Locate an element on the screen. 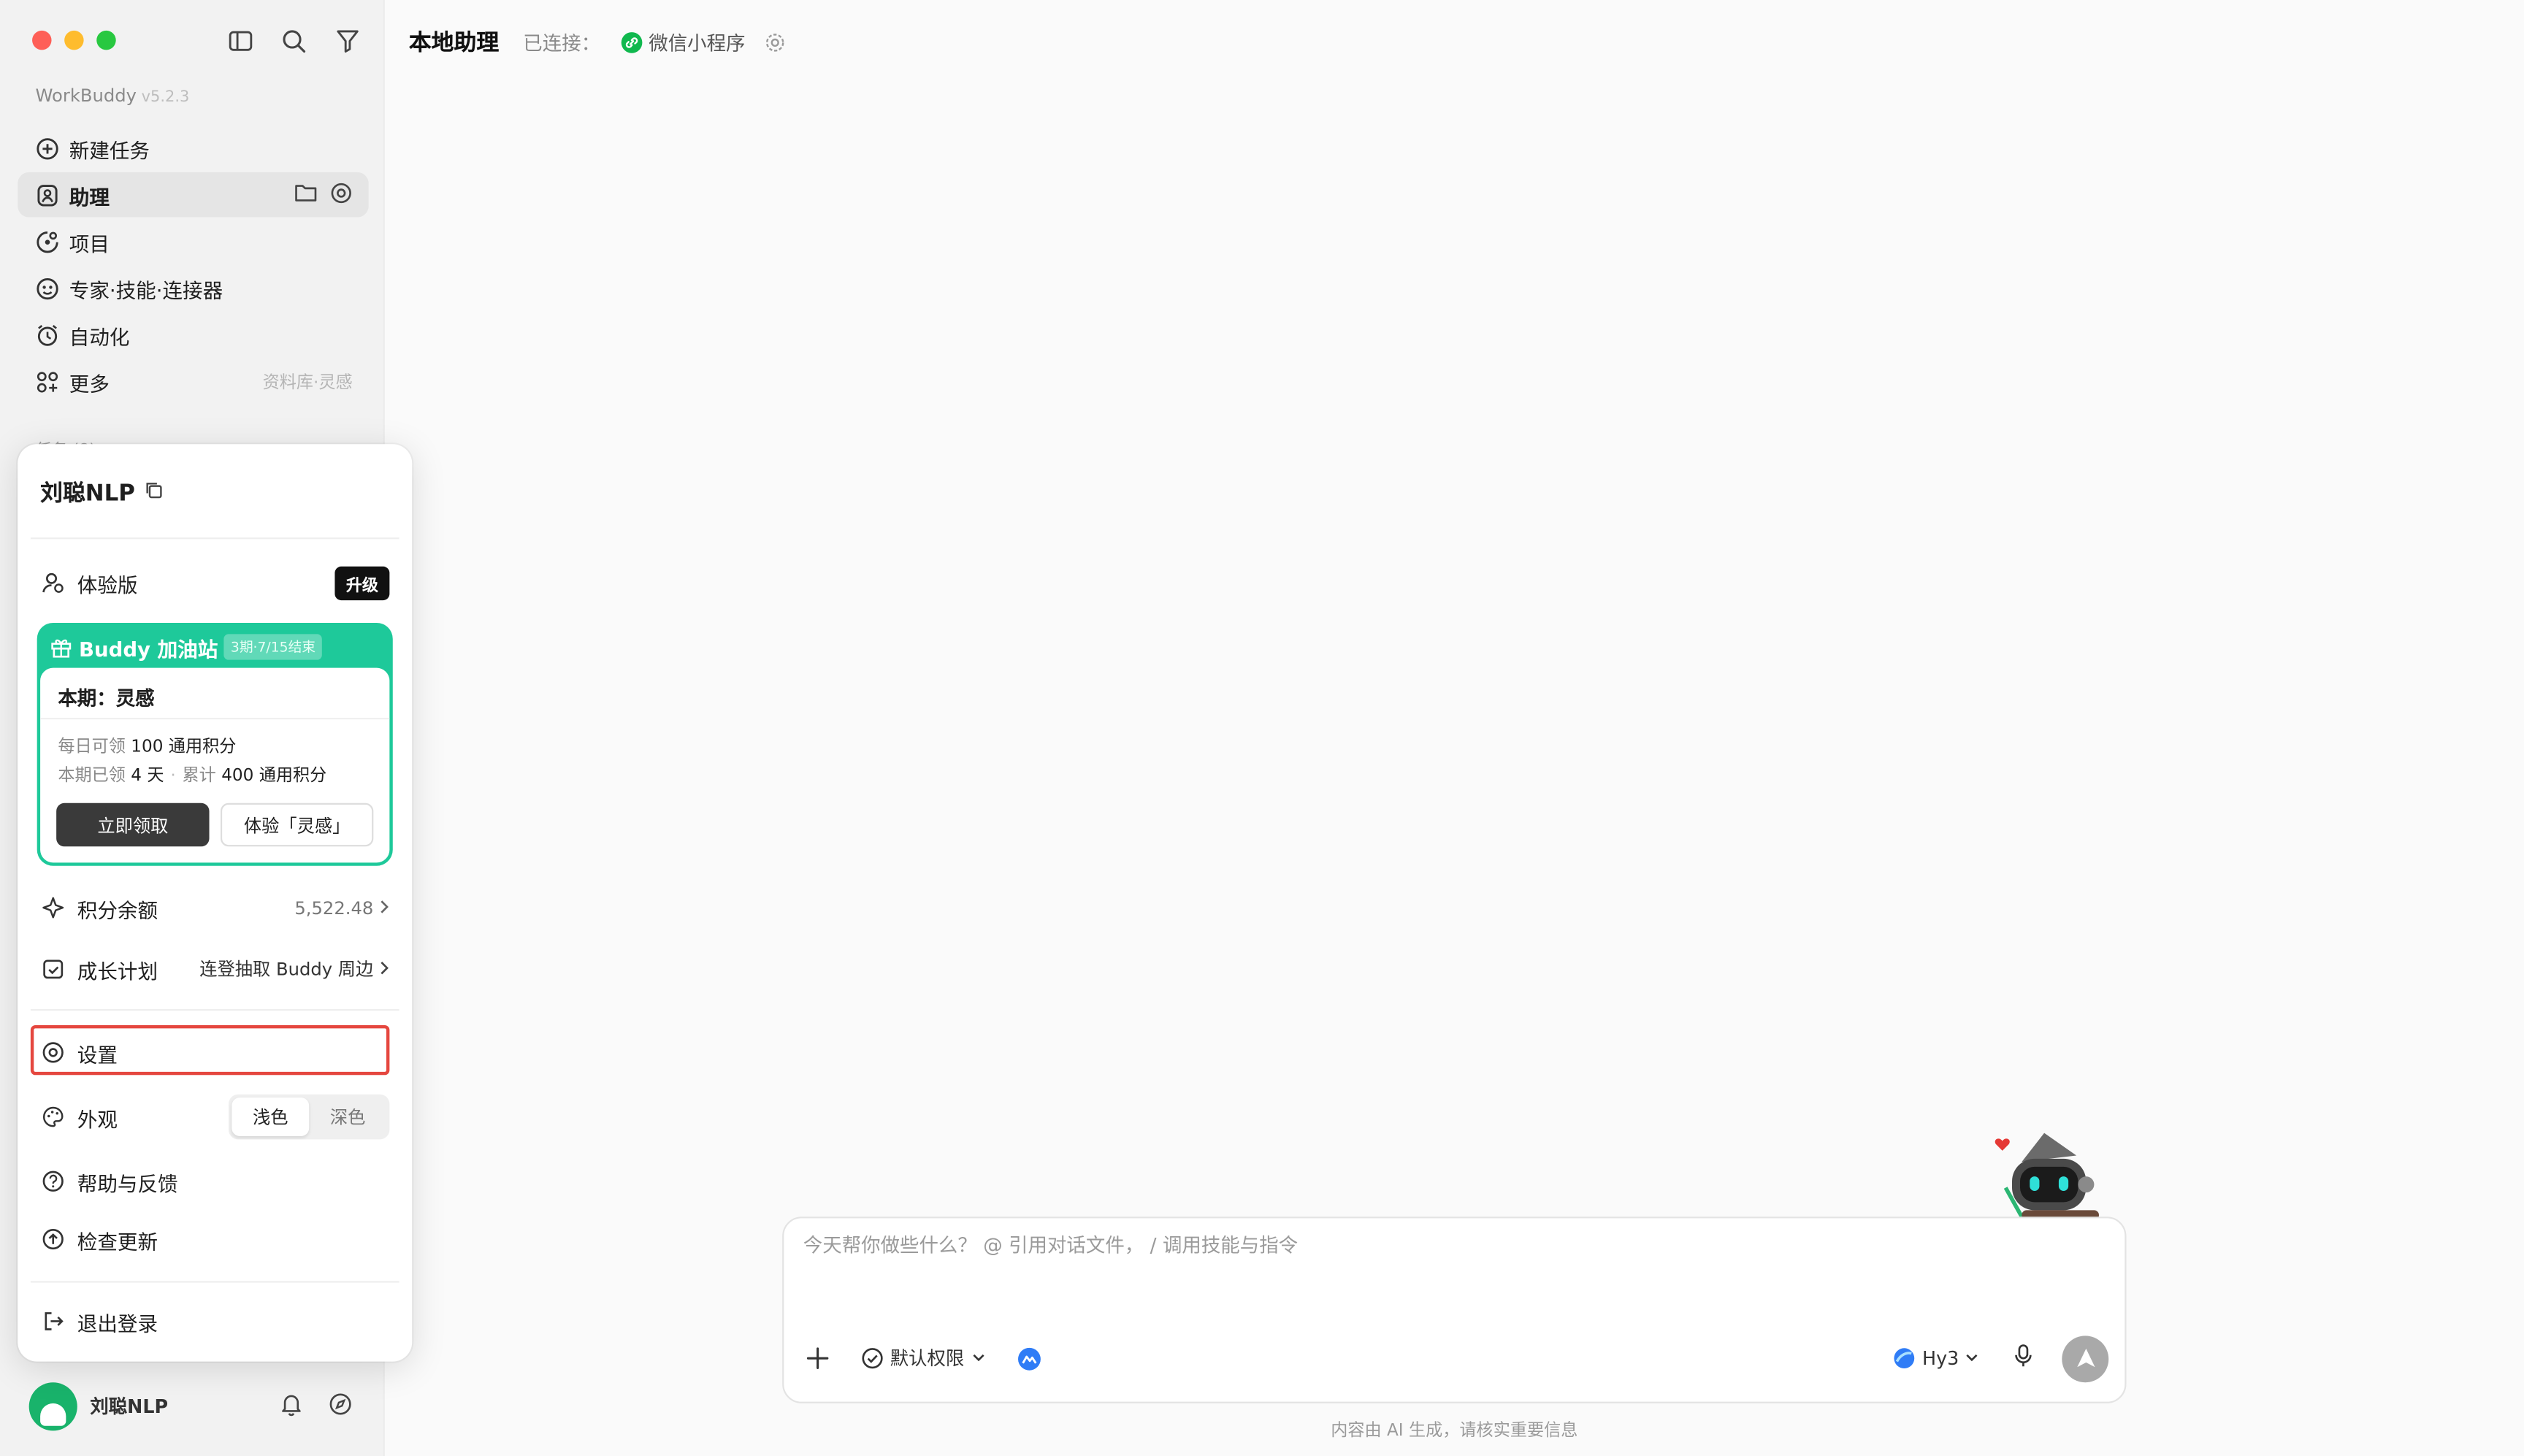 This screenshot has width=2524, height=1456. avatar is located at coordinates (52, 1407).